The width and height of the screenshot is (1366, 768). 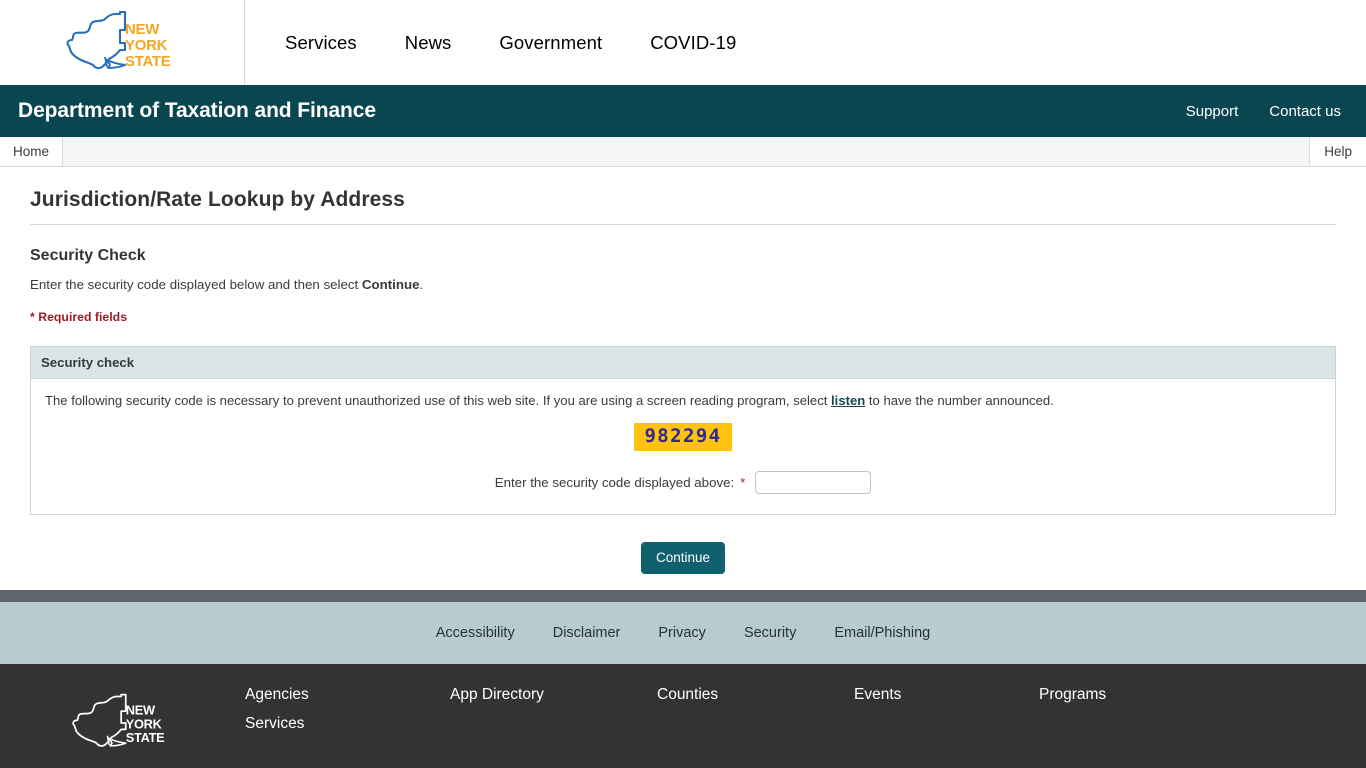 I want to click on department-links: Support Contact us, so click(x=1267, y=111).